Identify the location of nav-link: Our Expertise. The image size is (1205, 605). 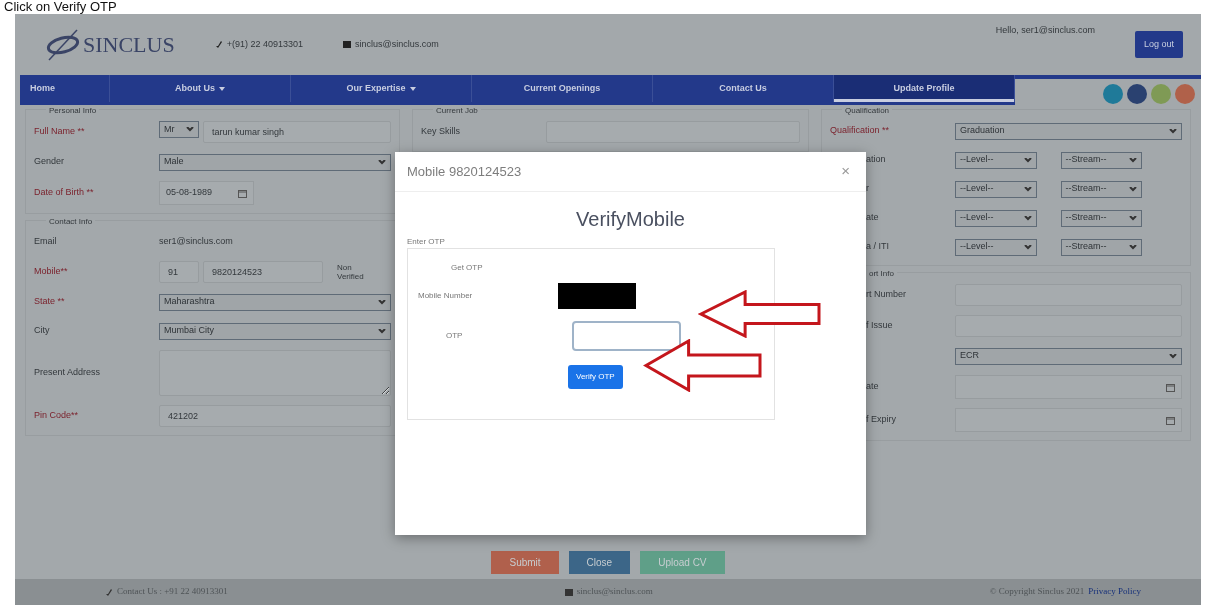
(381, 88).